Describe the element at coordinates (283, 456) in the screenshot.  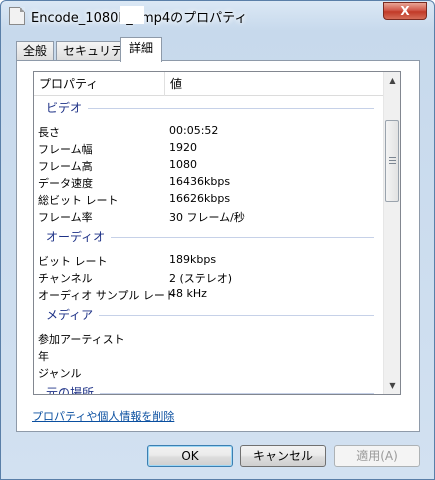
I see `cancel-button: キャンセル` at that location.